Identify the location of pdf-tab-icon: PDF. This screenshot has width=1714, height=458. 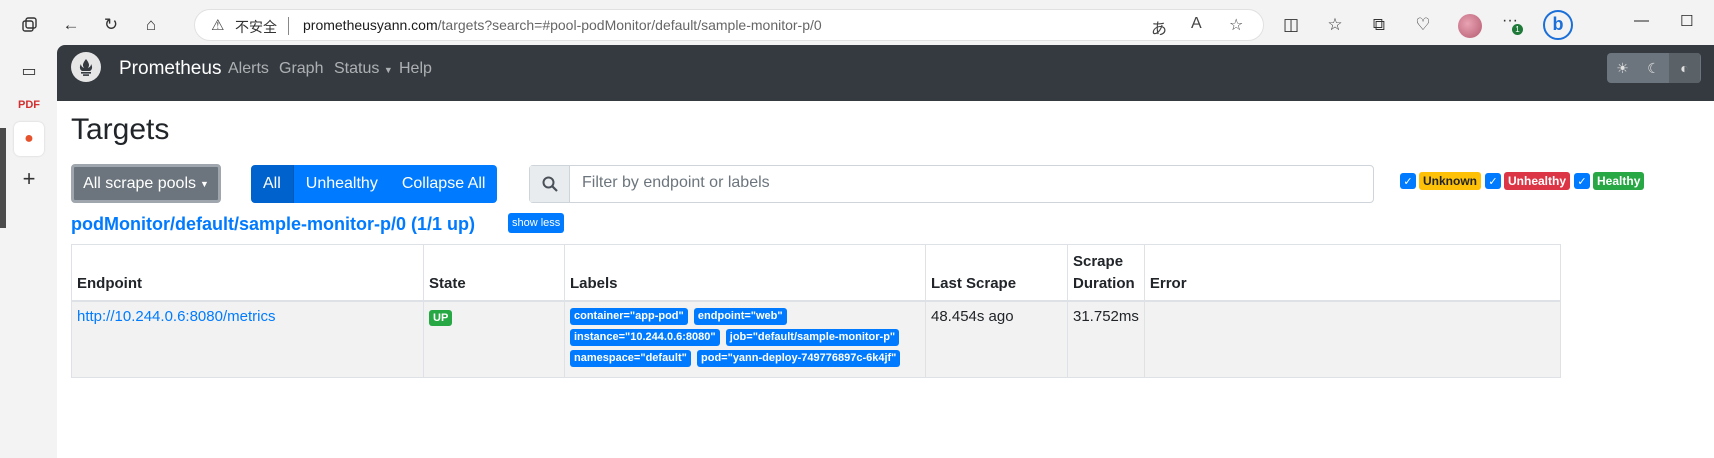
(29, 105).